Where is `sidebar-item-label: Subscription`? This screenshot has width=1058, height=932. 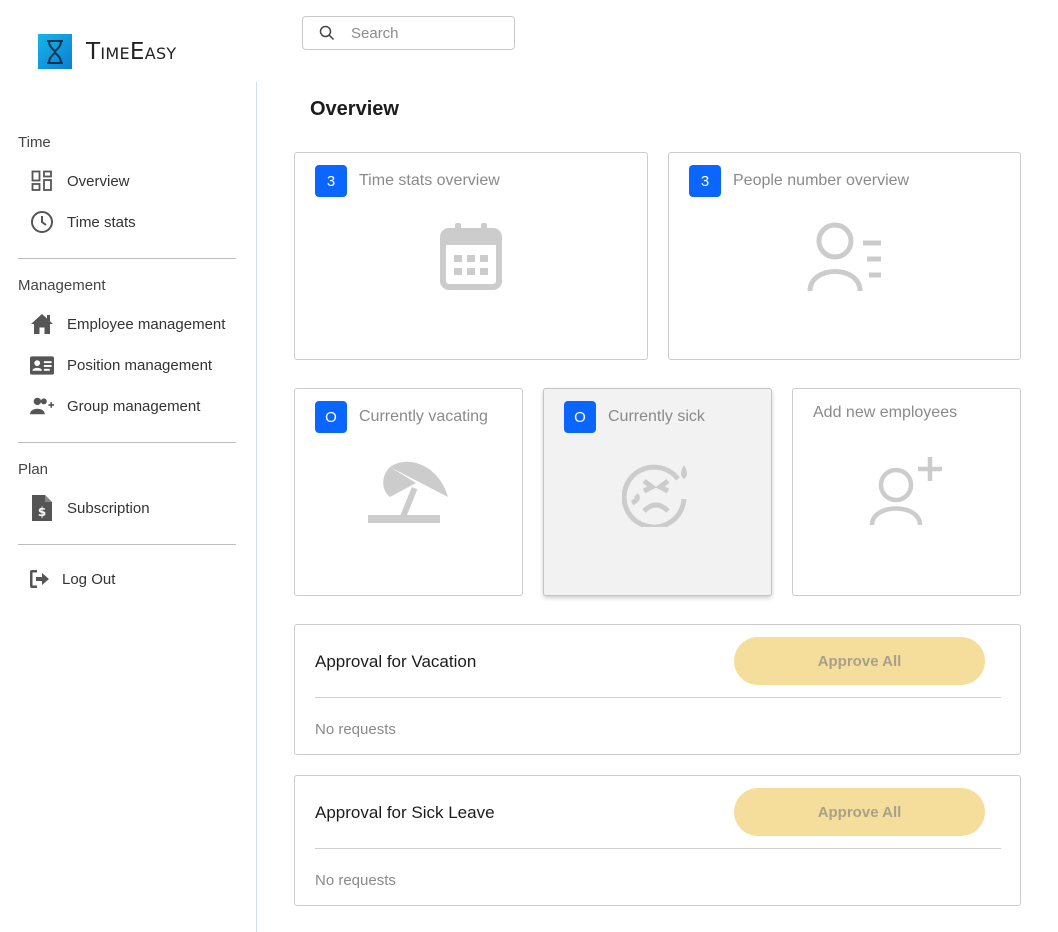 sidebar-item-label: Subscription is located at coordinates (108, 508).